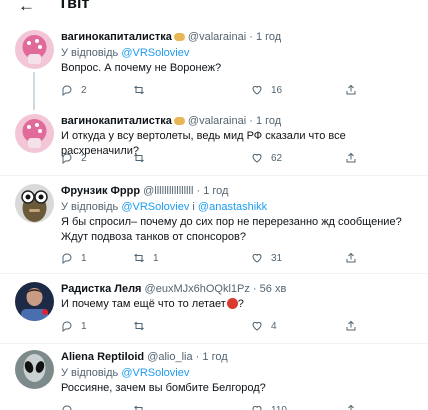 This screenshot has width=428, height=410. I want to click on top-bar: ← Твіт, so click(214, 9).